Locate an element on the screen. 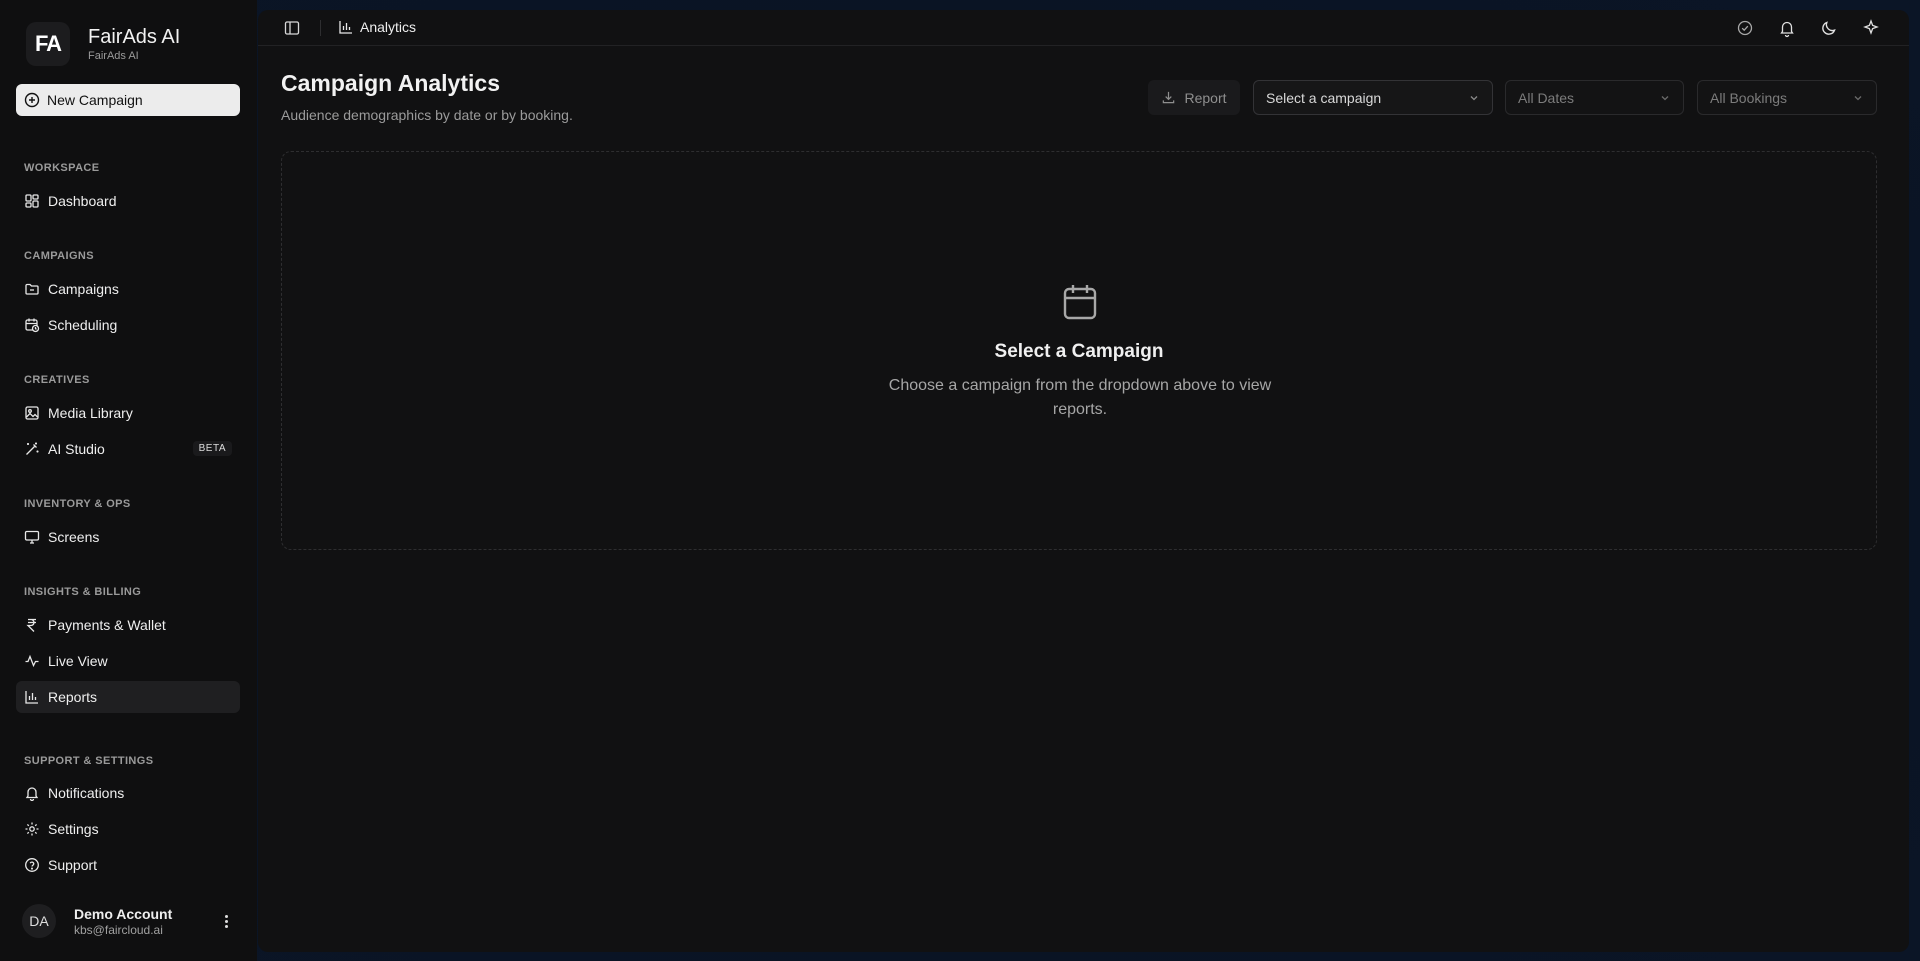  topbar: Analytics is located at coordinates (1083, 28).